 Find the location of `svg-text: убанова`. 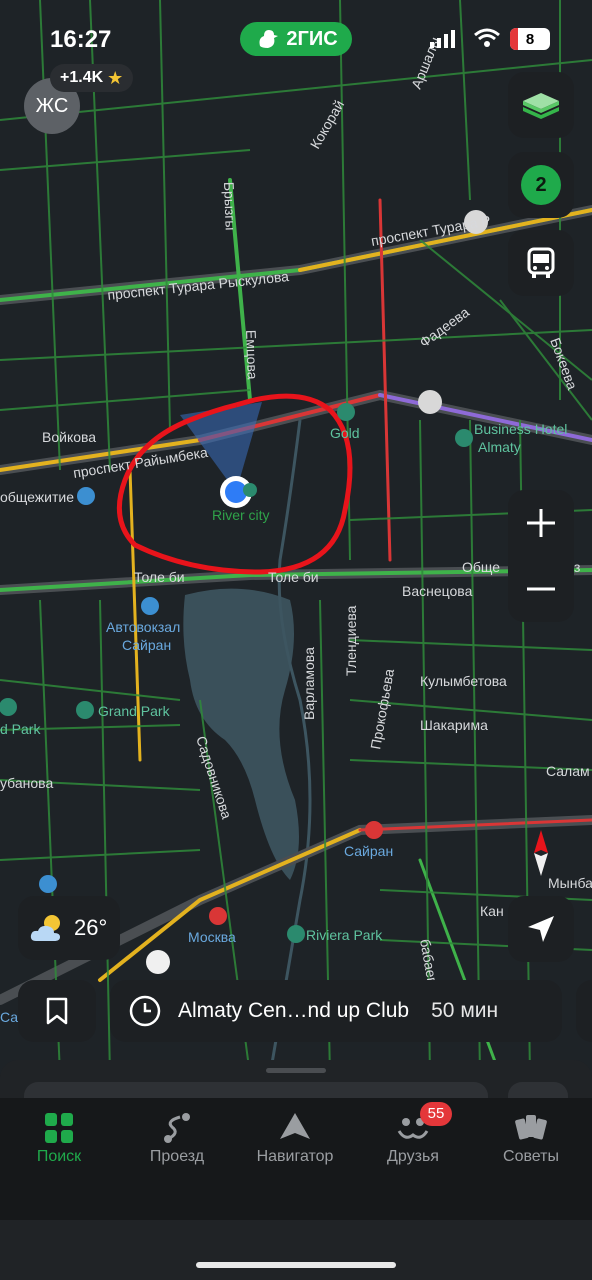

svg-text: убанова is located at coordinates (26, 783).